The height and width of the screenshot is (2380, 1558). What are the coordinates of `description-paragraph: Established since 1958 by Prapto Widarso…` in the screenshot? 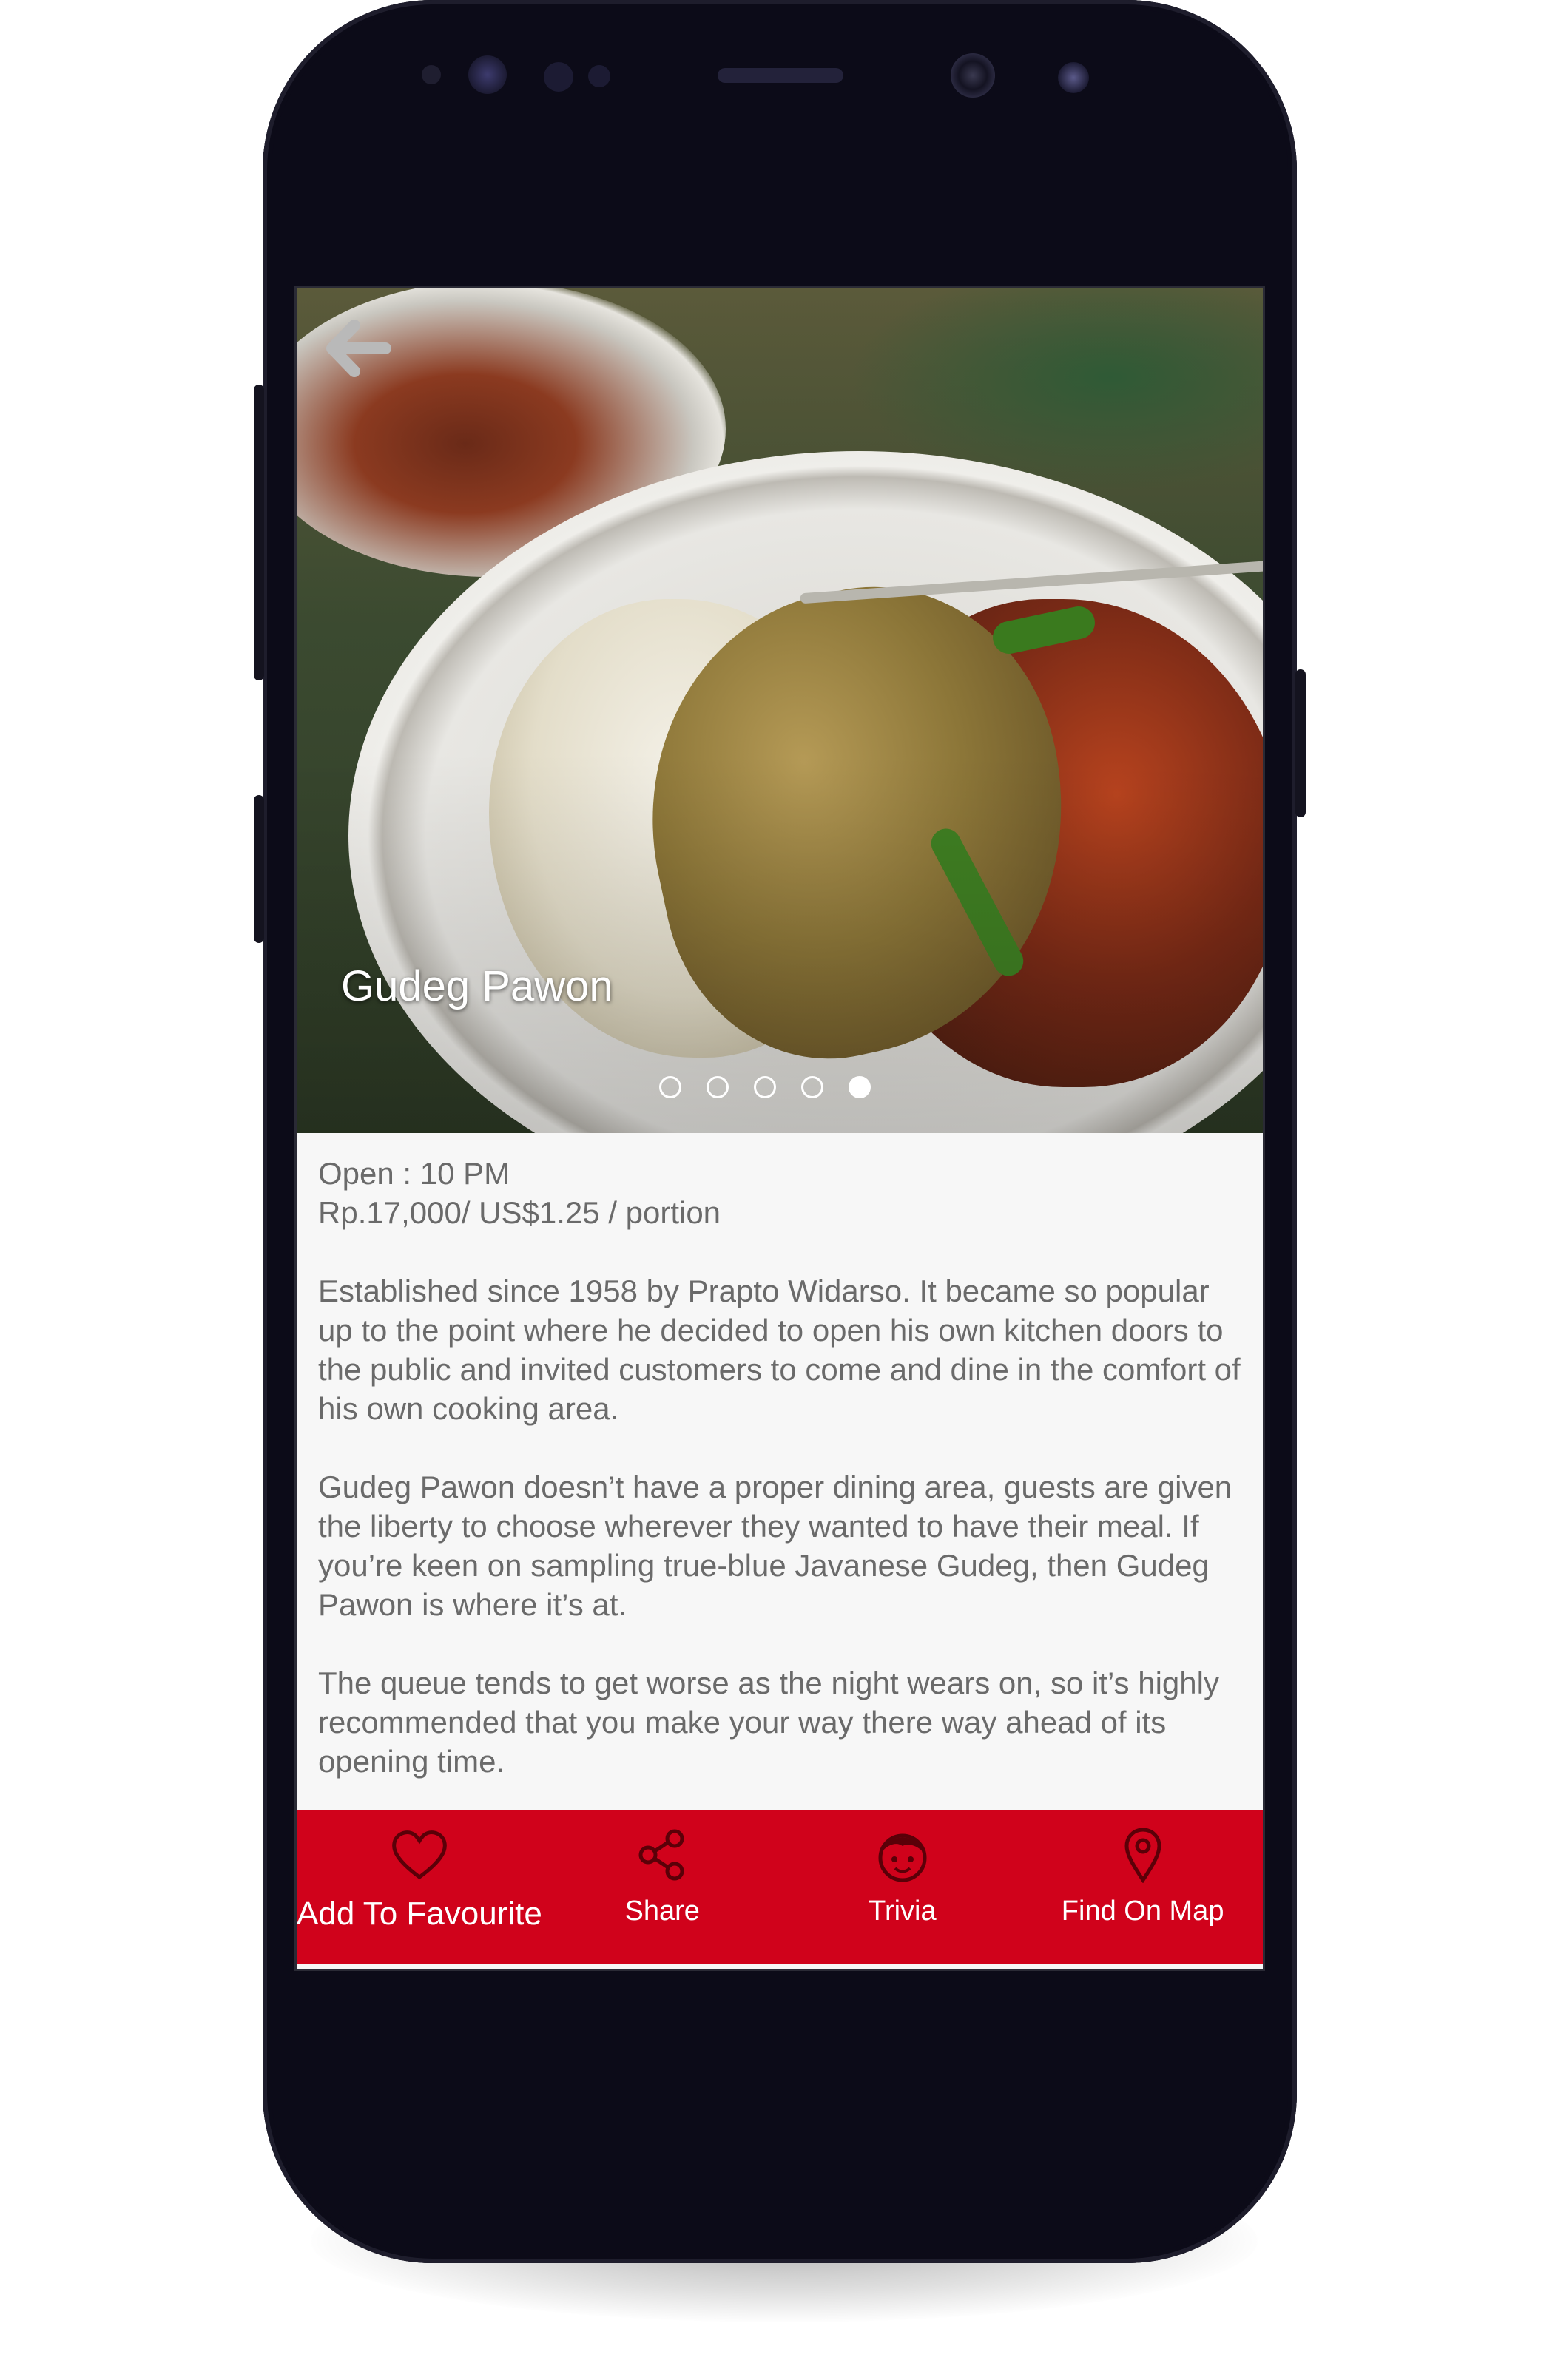 It's located at (780, 1350).